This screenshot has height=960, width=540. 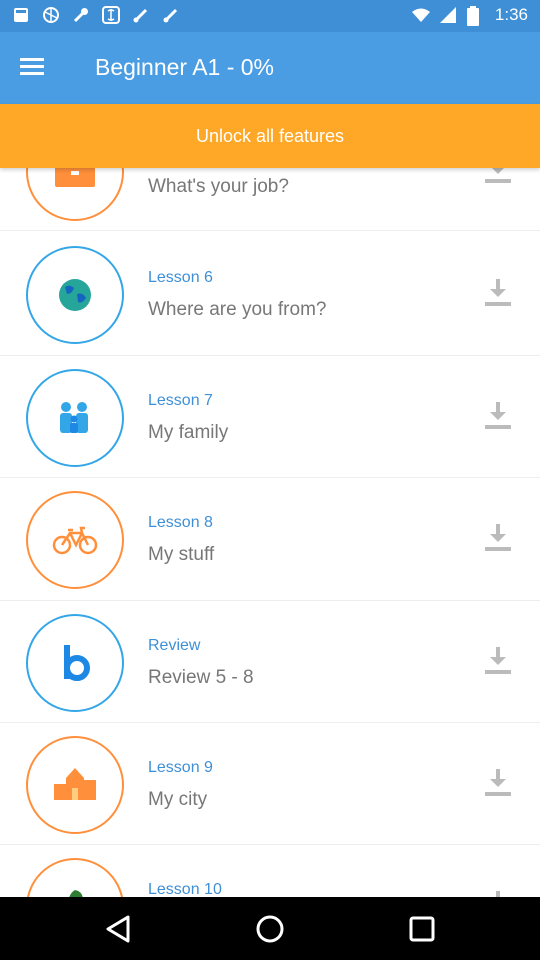 What do you see at coordinates (237, 309) in the screenshot?
I see `lesson-subtitle: Where are you from?` at bounding box center [237, 309].